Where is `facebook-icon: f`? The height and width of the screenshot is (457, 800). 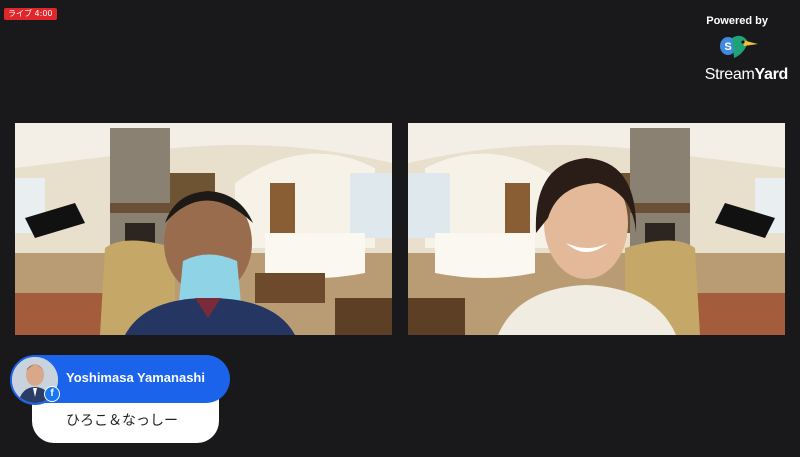 facebook-icon: f is located at coordinates (52, 394).